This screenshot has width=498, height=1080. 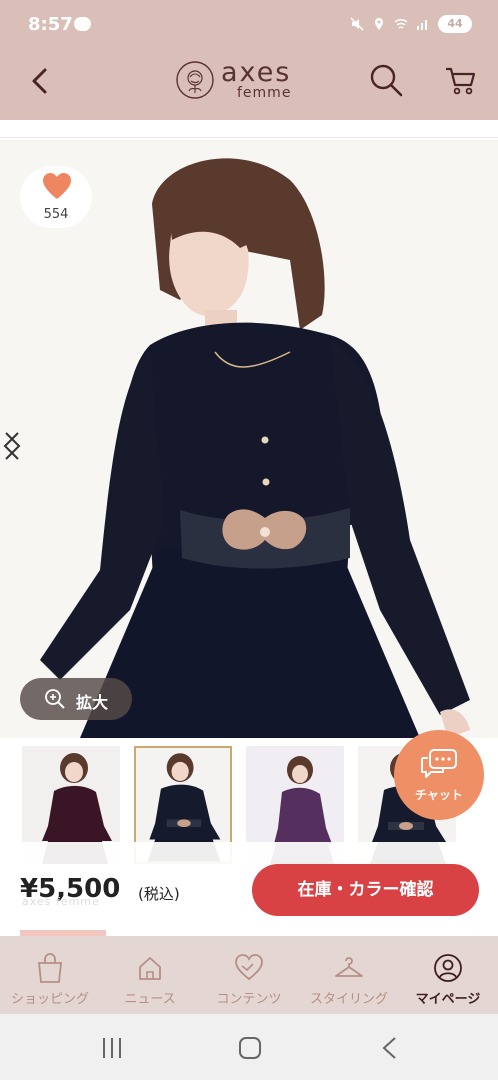 I want to click on status-bar: 8:57 44, so click(x=249, y=25).